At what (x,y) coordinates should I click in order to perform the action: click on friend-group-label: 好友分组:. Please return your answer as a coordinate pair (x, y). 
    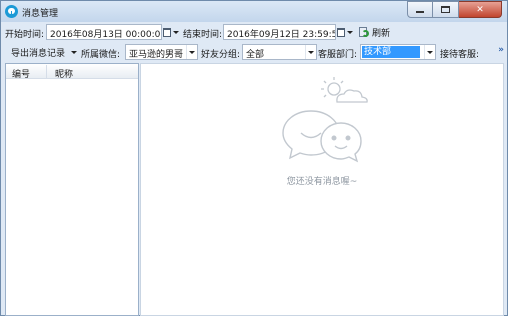
    Looking at the image, I should click on (221, 55).